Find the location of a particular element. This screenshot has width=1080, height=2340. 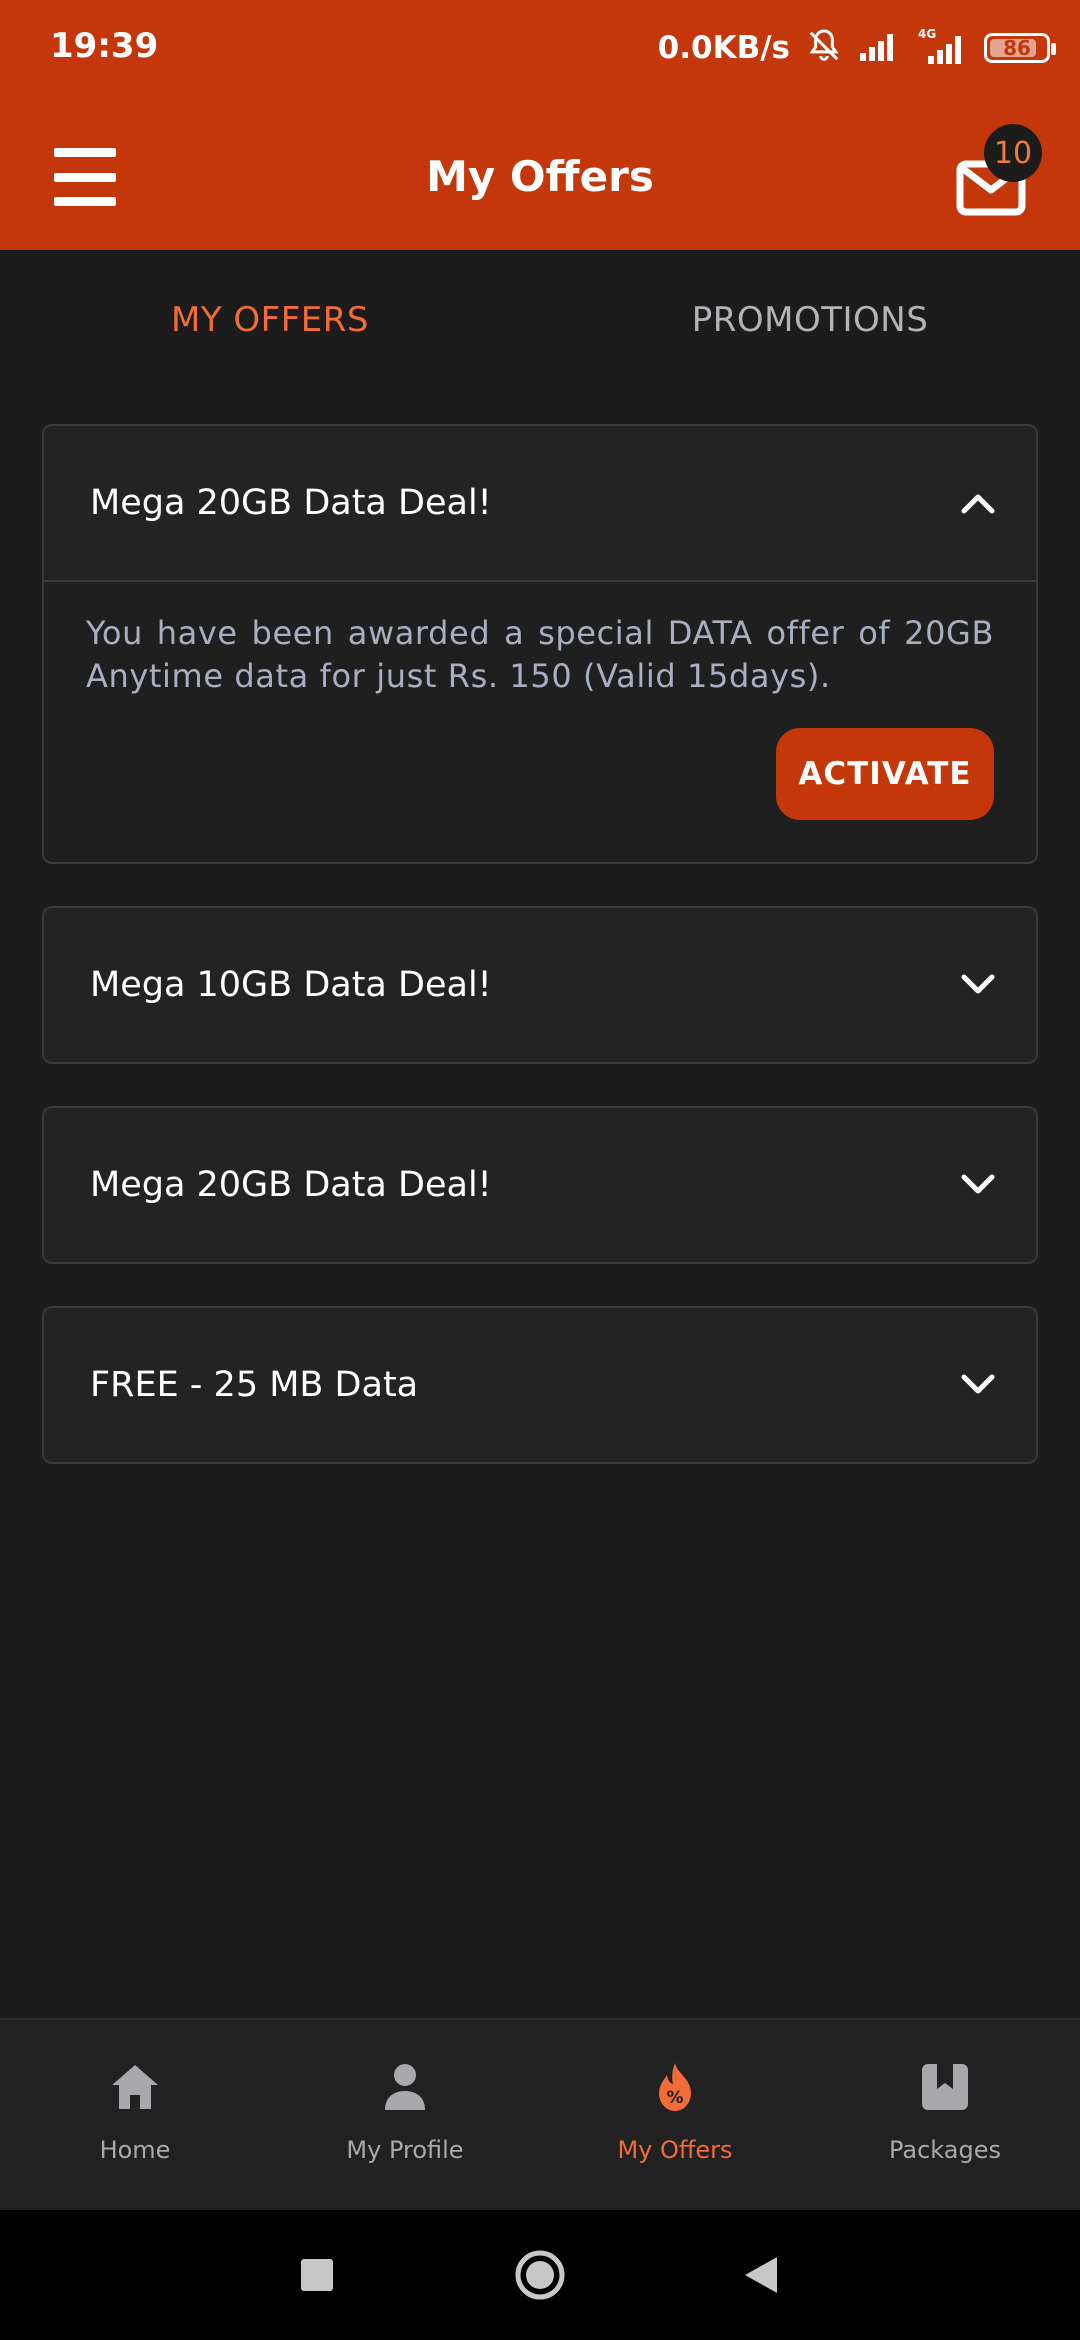

home-icon is located at coordinates (135, 2087).